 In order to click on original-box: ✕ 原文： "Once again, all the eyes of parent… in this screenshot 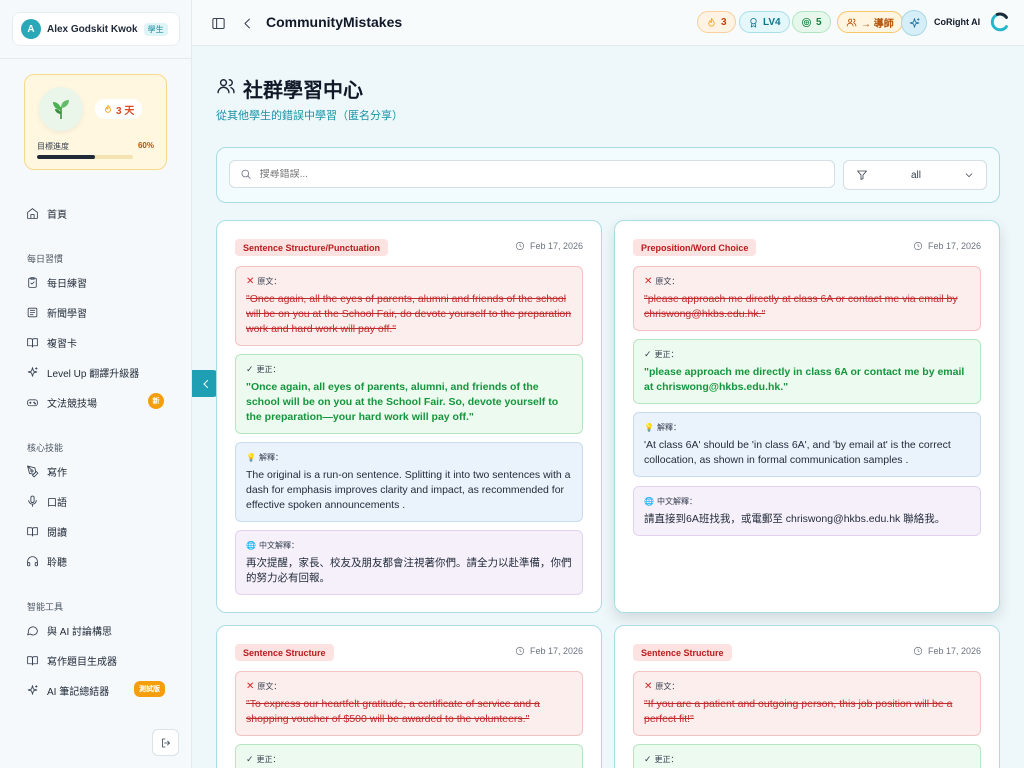, I will do `click(409, 306)`.